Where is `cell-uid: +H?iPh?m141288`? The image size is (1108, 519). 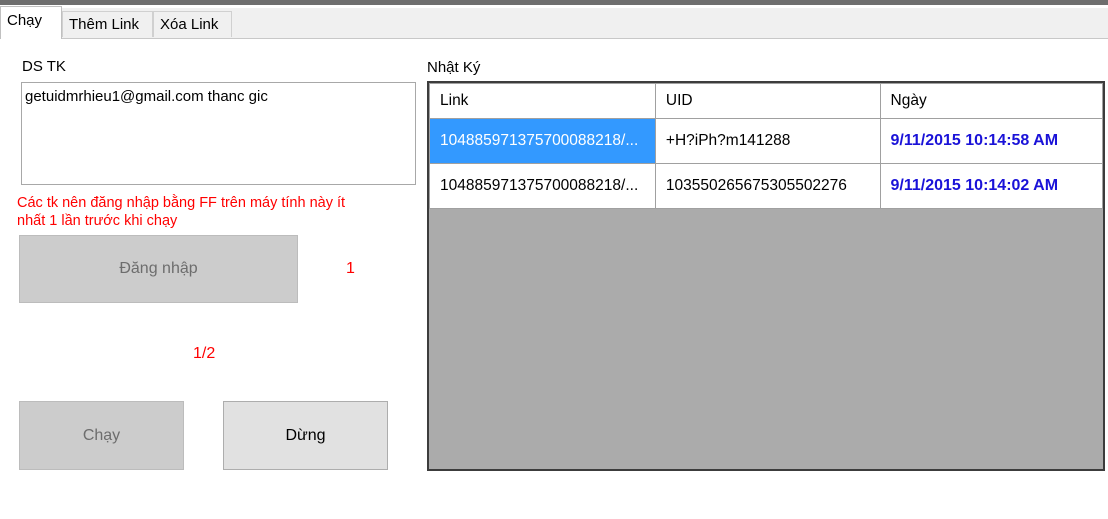
cell-uid: +H?iPh?m141288 is located at coordinates (767, 141).